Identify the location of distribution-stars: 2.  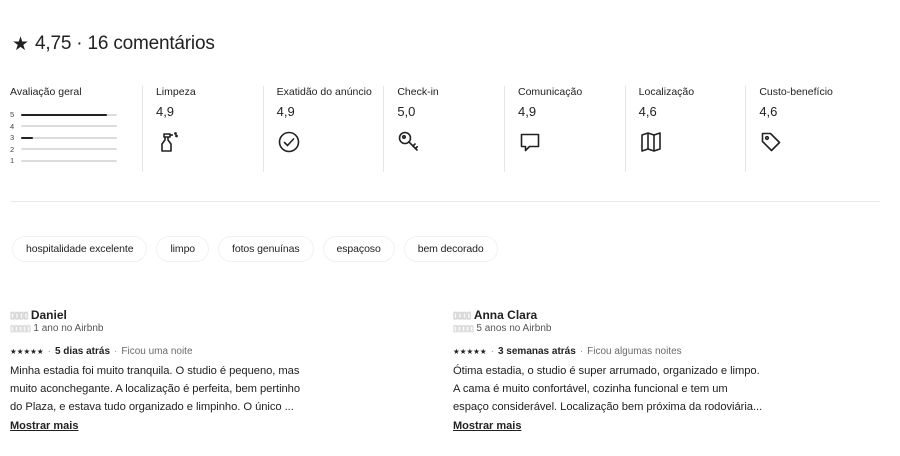
(12, 149).